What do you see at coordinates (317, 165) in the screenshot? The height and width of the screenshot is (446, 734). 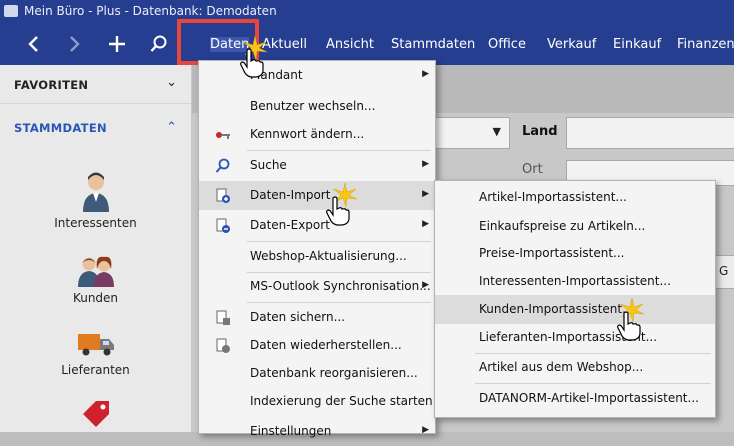 I see `menu-item-suche: Suche ▶` at bounding box center [317, 165].